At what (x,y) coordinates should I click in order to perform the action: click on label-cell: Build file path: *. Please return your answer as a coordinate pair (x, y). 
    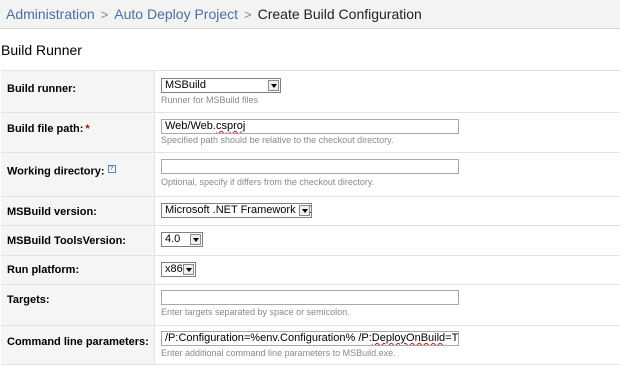
    Looking at the image, I should click on (78, 132).